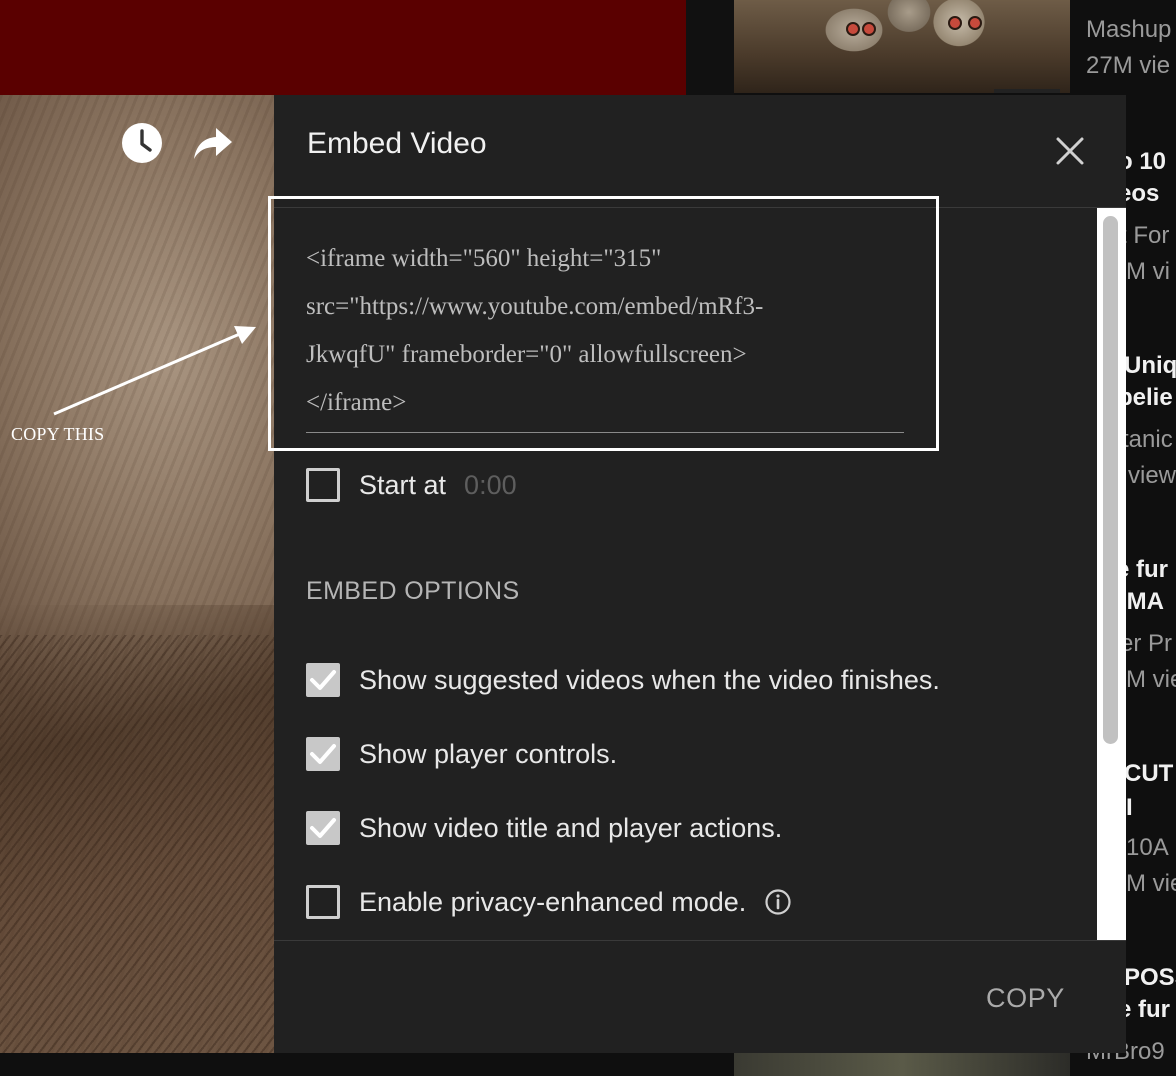 The width and height of the screenshot is (1176, 1076). I want to click on scrollbar-thumb, so click(1110, 480).